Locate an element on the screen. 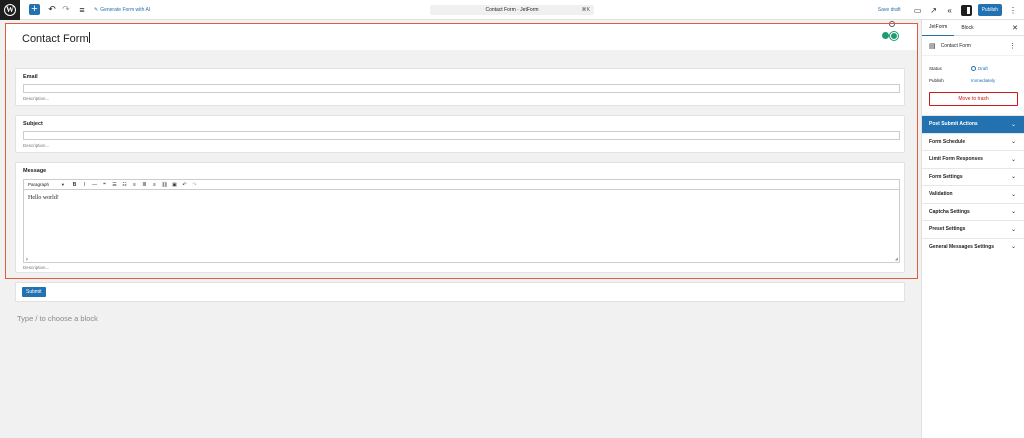  panel-post-submit-actions: Post Submit Actions ⌄ is located at coordinates (973, 124).